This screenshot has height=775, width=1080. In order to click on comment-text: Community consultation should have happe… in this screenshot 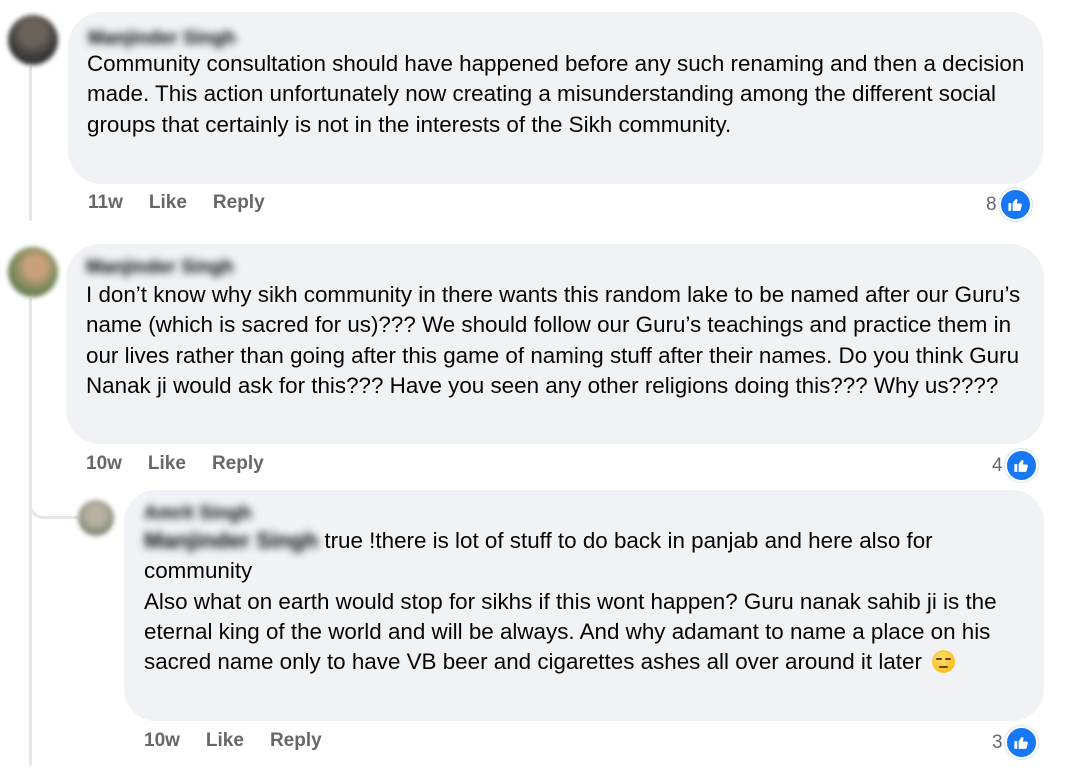, I will do `click(556, 94)`.